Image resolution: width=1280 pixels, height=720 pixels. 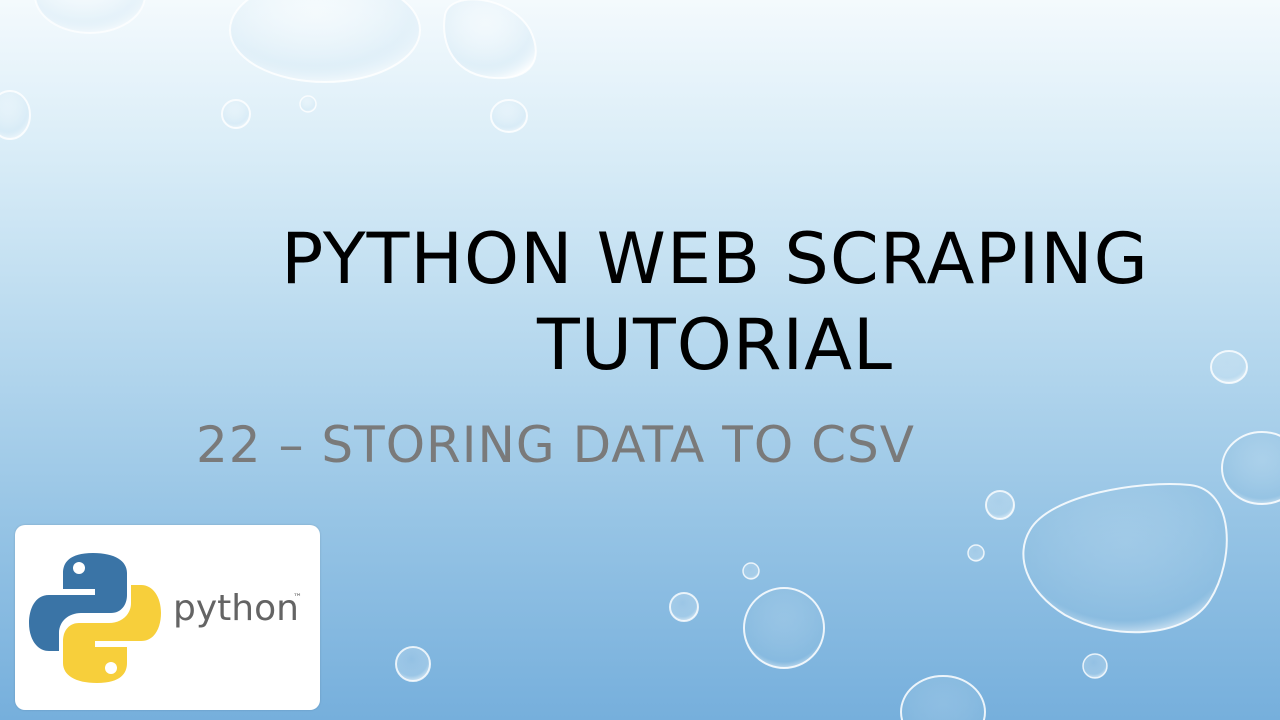 What do you see at coordinates (167, 617) in the screenshot?
I see `python-logo-card: python ™` at bounding box center [167, 617].